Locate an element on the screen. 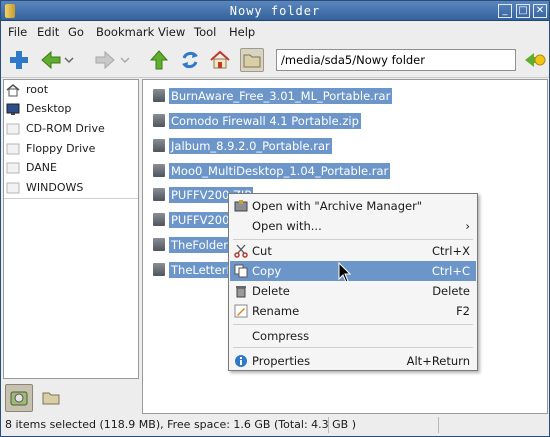 The height and width of the screenshot is (437, 550). back-arrow-icon is located at coordinates (51, 60).